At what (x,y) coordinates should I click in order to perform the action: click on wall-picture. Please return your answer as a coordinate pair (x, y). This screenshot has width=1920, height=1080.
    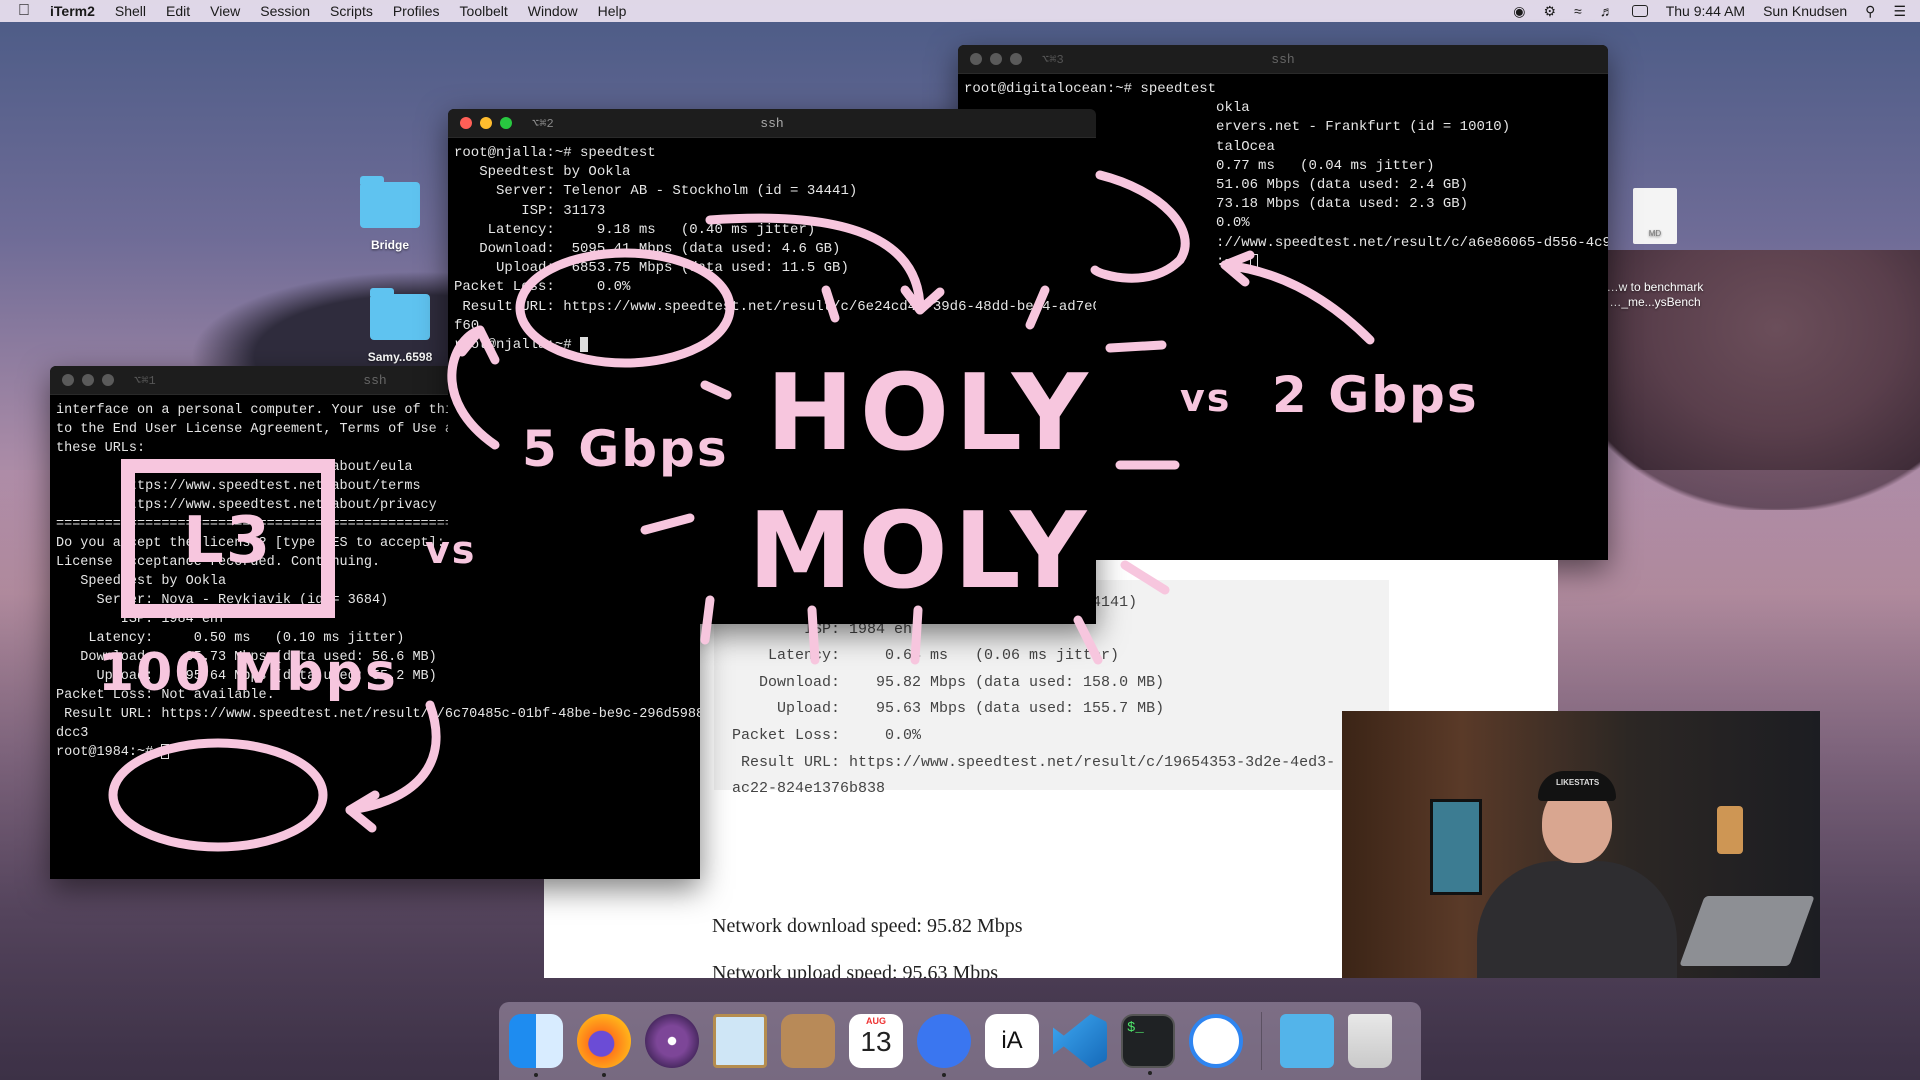
    Looking at the image, I should click on (1456, 847).